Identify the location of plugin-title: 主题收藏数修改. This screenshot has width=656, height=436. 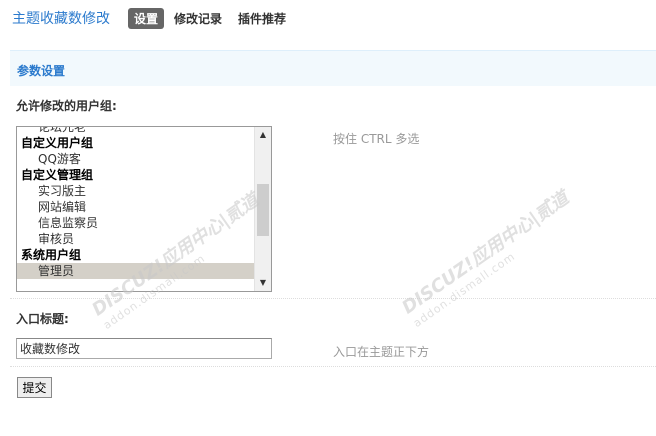
(61, 19).